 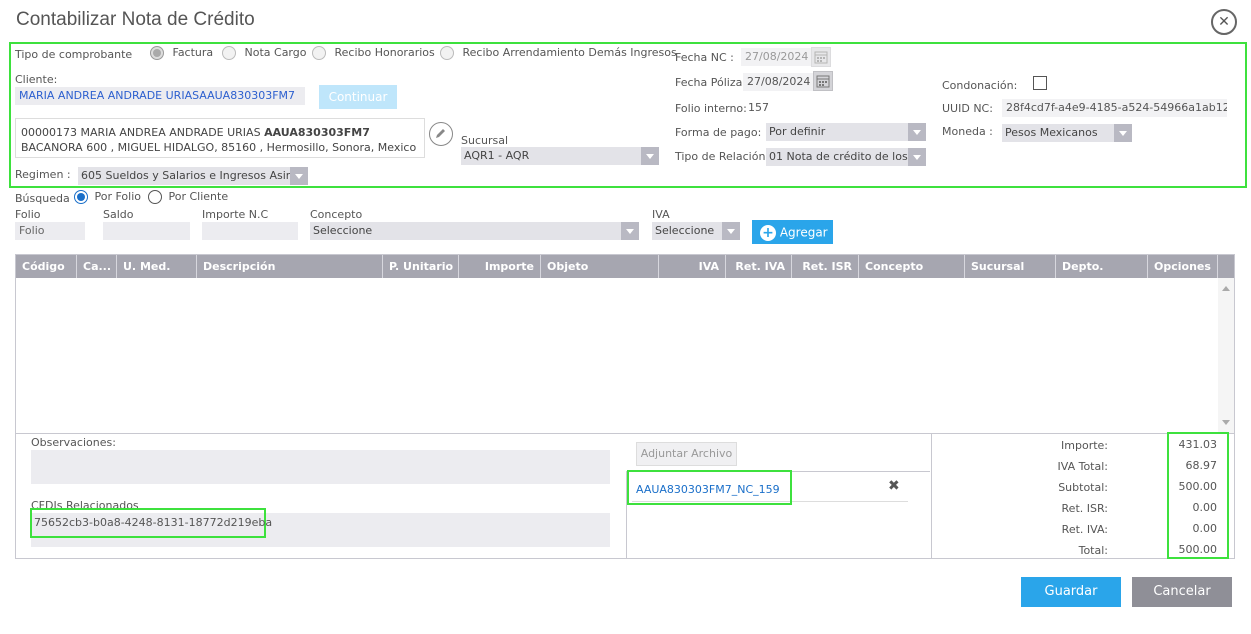 I want to click on scroll-down-icon, so click(x=1226, y=422).